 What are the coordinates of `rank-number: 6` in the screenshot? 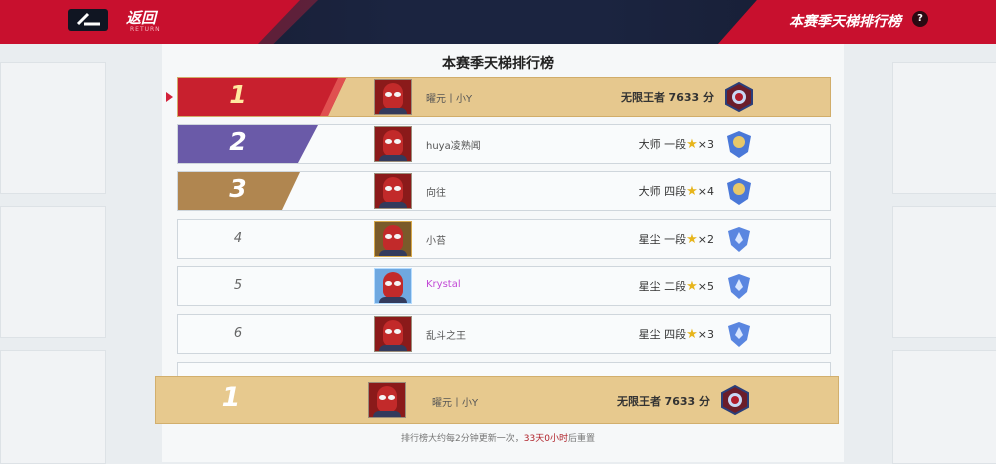 It's located at (238, 333).